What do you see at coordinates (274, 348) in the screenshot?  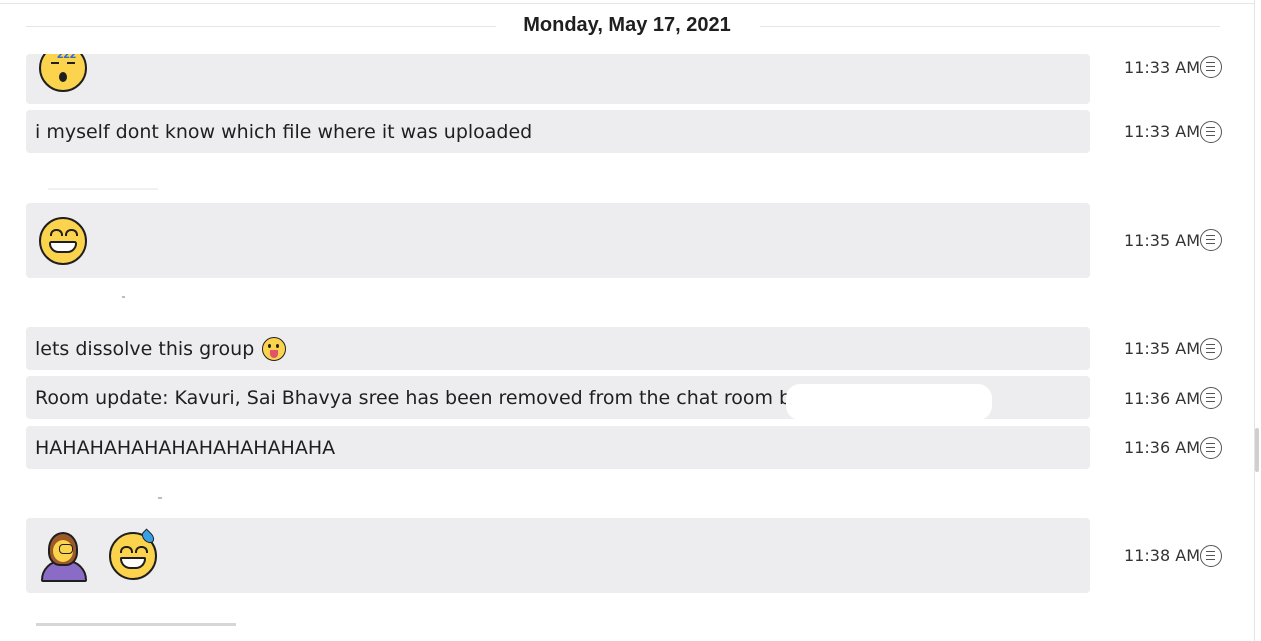 I see `tongue-face-icon` at bounding box center [274, 348].